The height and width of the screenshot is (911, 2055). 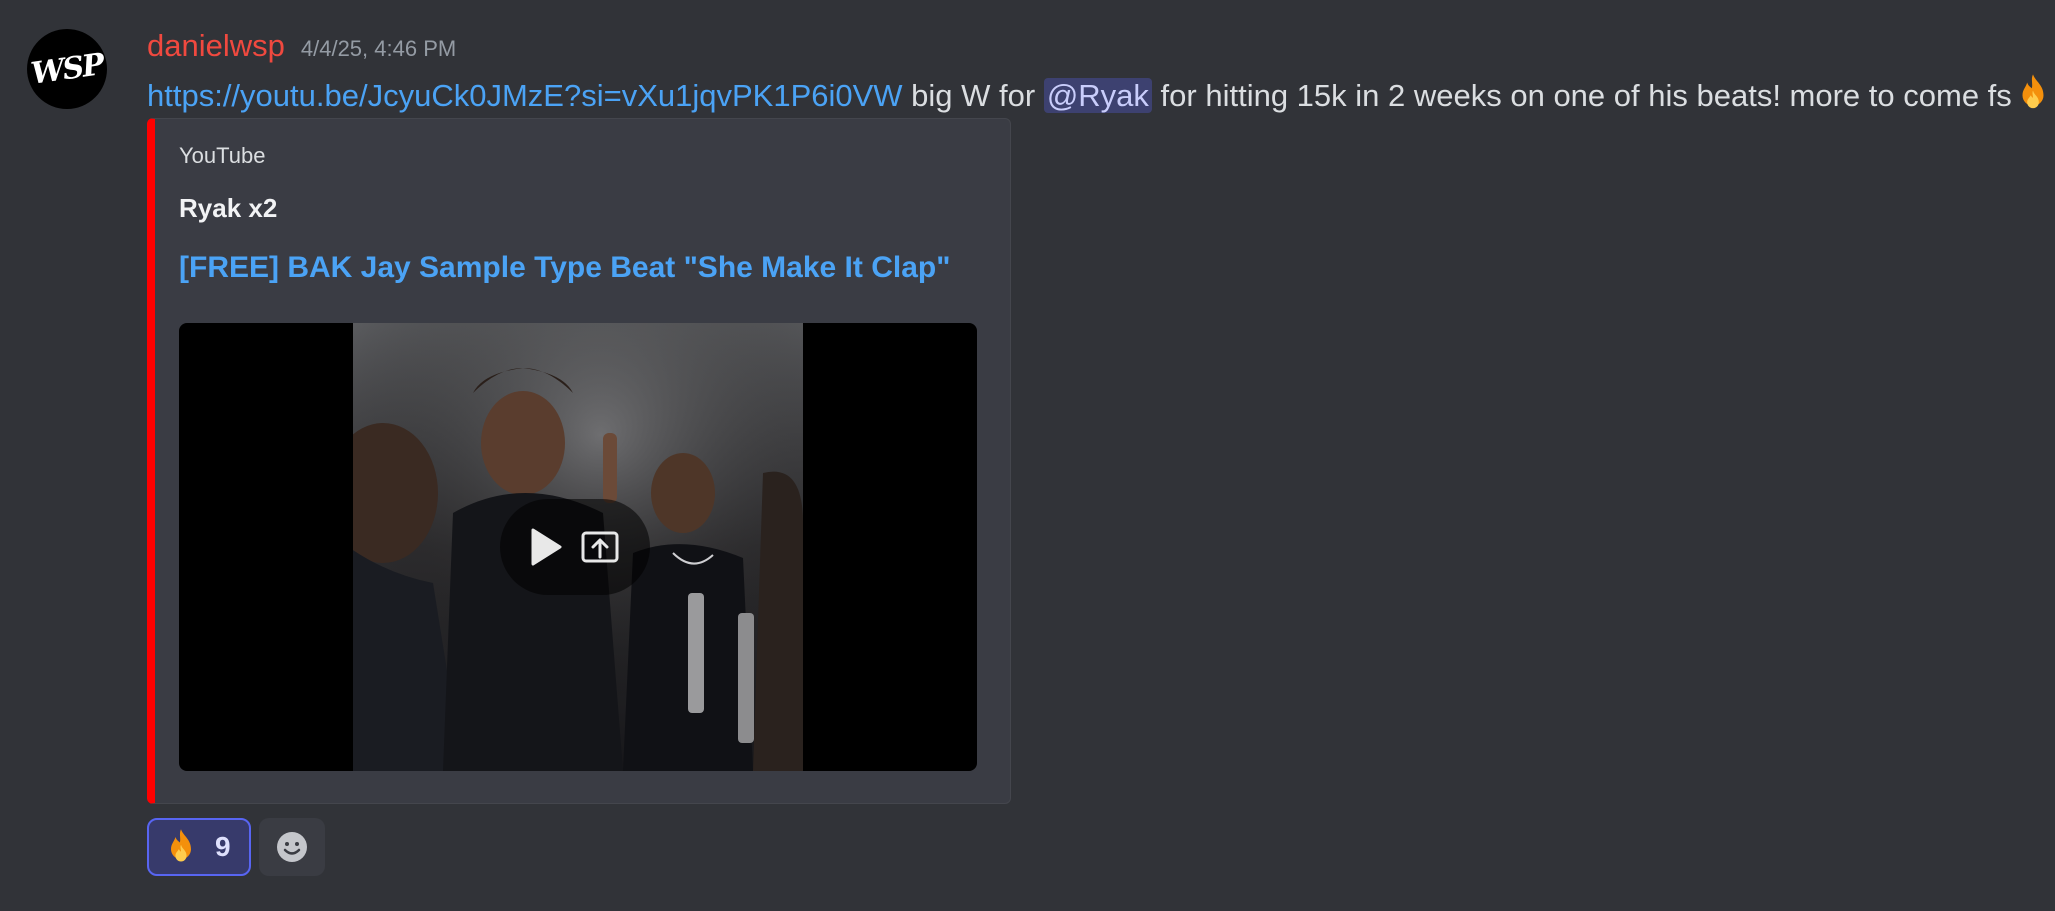 I want to click on user-avatar: WSP, so click(x=67, y=69).